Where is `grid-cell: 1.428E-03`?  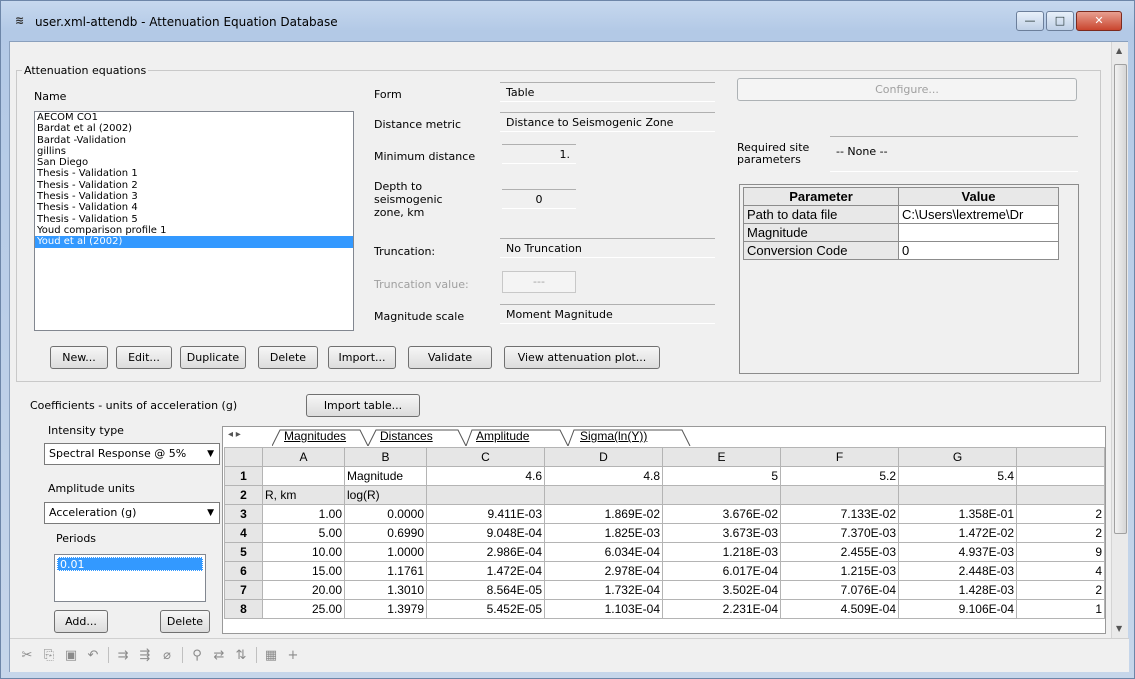
grid-cell: 1.428E-03 is located at coordinates (957, 590).